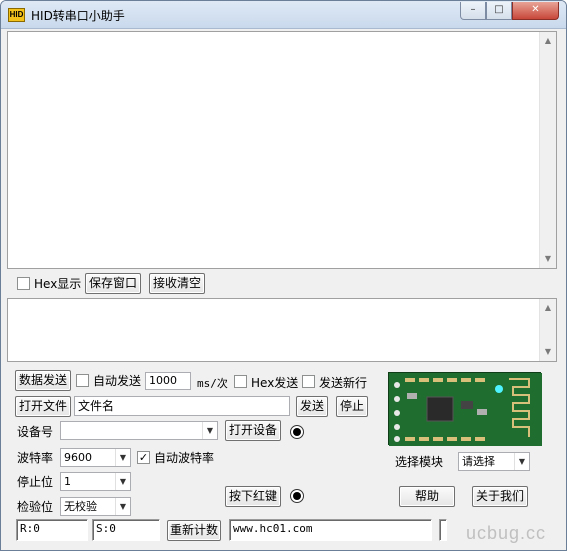  What do you see at coordinates (184, 458) in the screenshot?
I see `auto-baud-label: 自动波特率` at bounding box center [184, 458].